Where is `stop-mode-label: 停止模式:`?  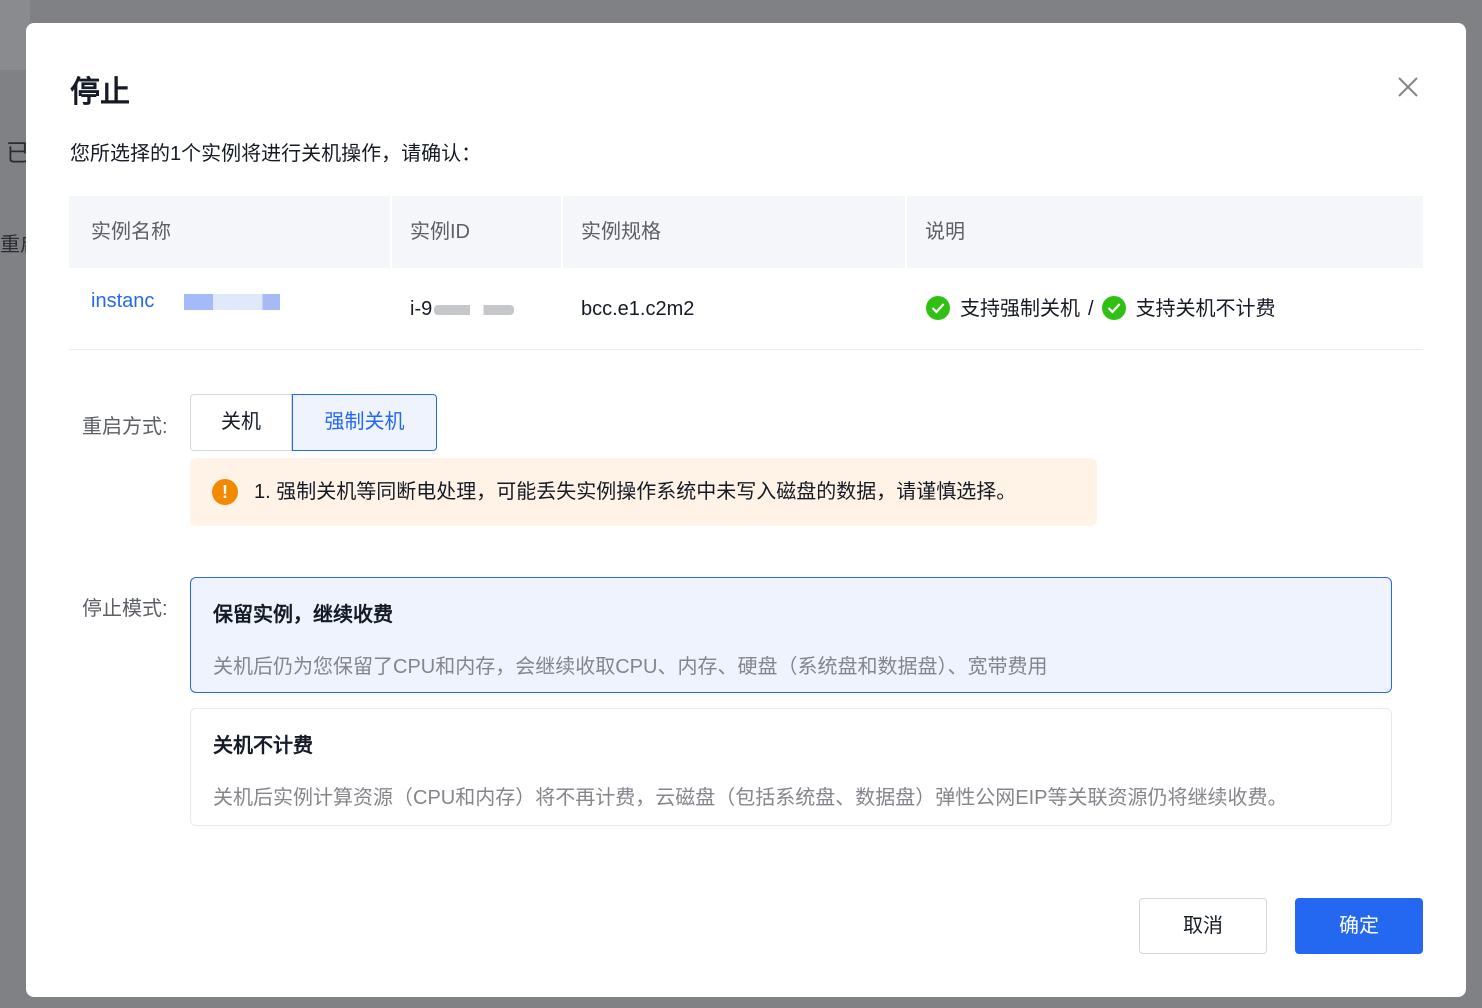 stop-mode-label: 停止模式: is located at coordinates (125, 609).